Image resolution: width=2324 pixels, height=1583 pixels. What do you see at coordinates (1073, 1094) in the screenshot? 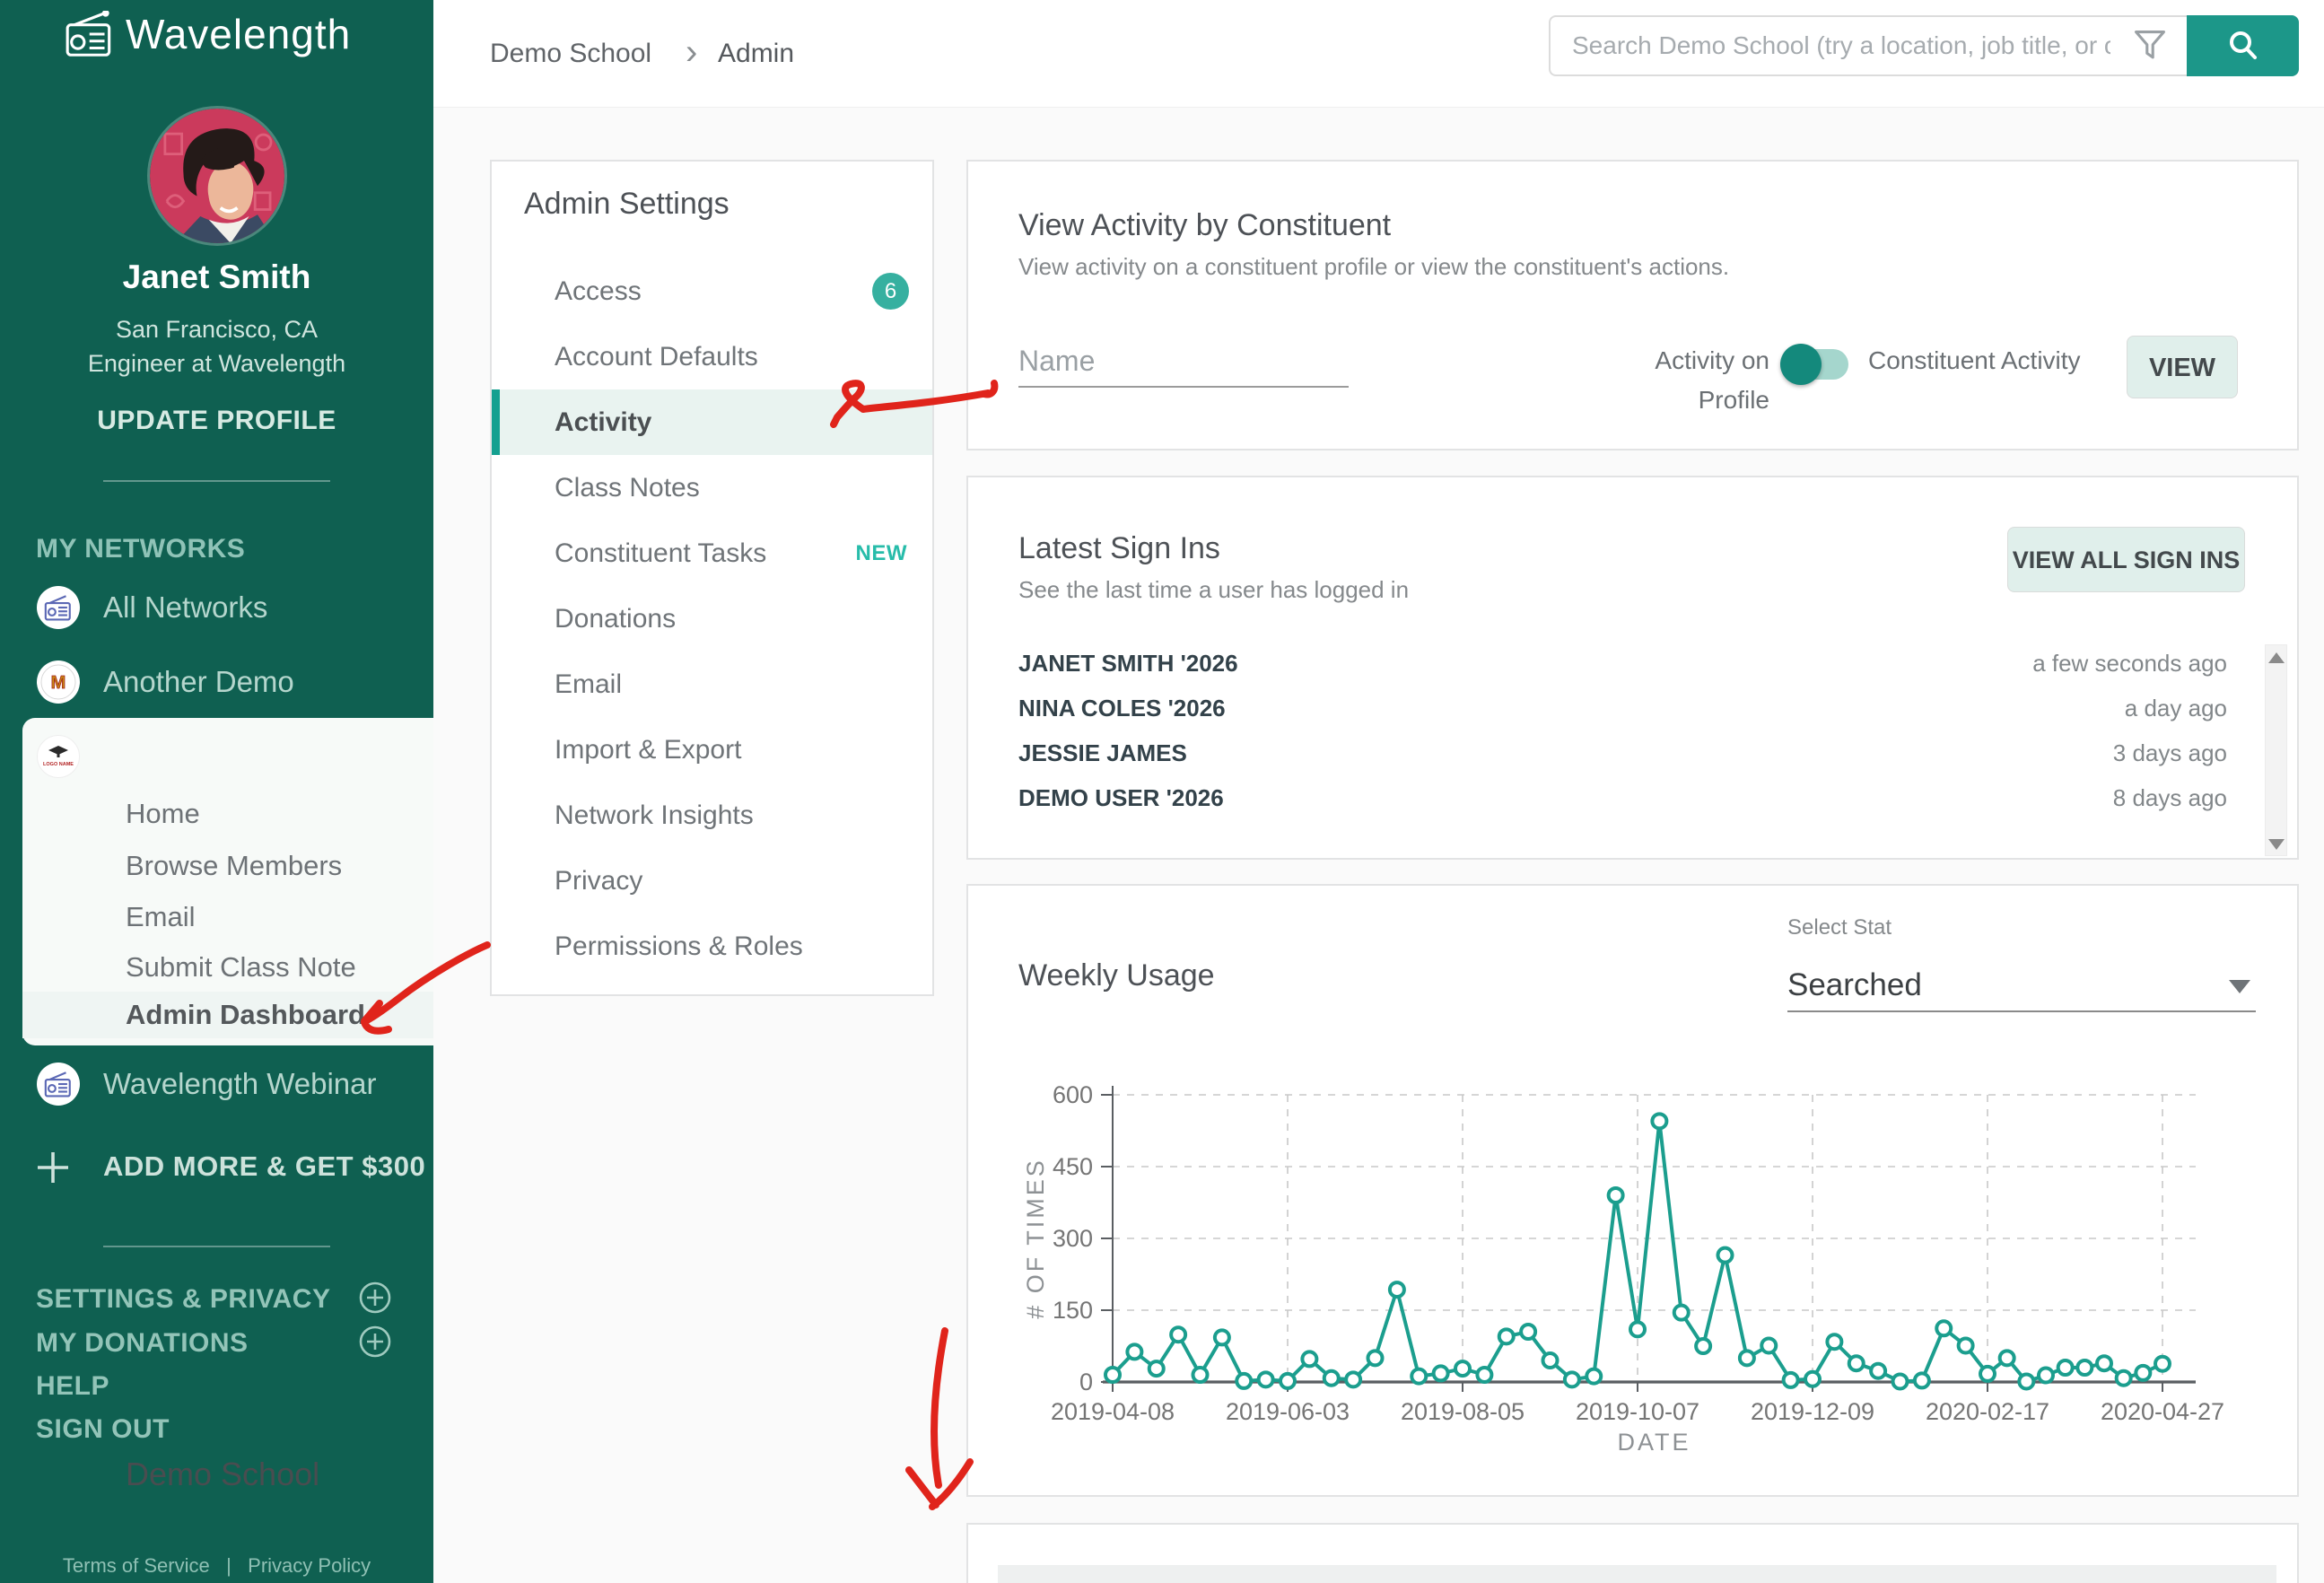
I see `svg-text: 600` at bounding box center [1073, 1094].